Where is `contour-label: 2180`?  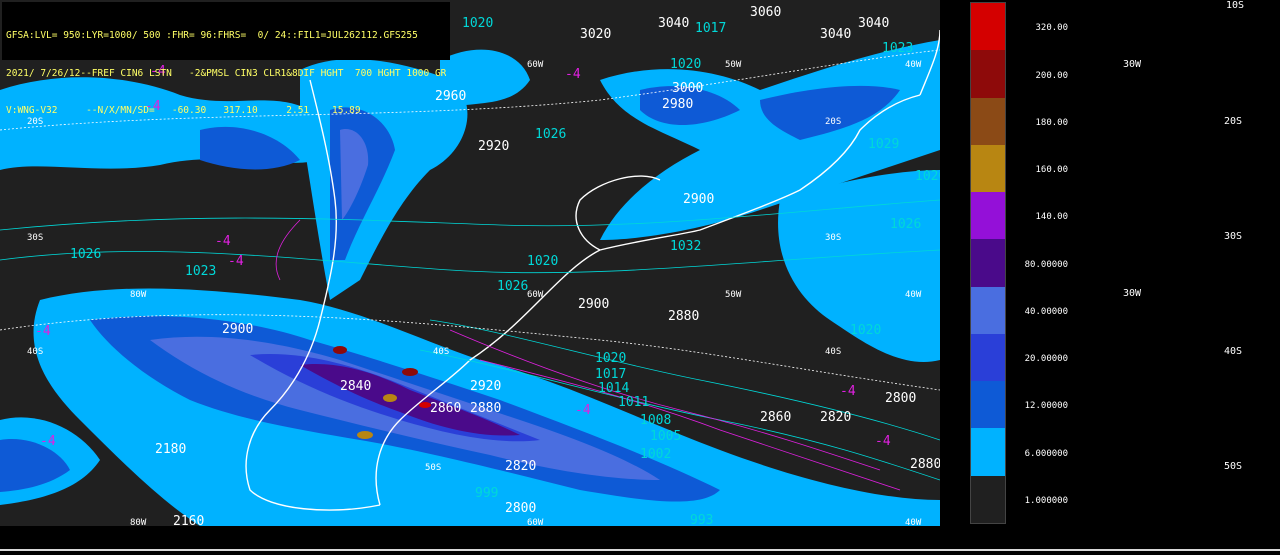 contour-label: 2180 is located at coordinates (170, 449).